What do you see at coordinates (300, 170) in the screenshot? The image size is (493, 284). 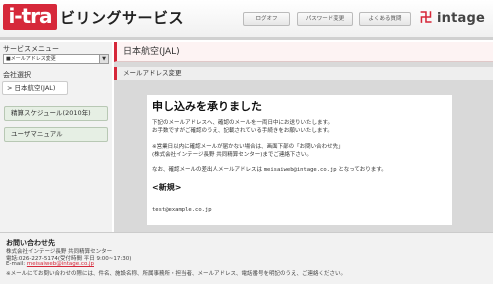 I see `sender-email: meisaiweb@intage.co.jp` at bounding box center [300, 170].